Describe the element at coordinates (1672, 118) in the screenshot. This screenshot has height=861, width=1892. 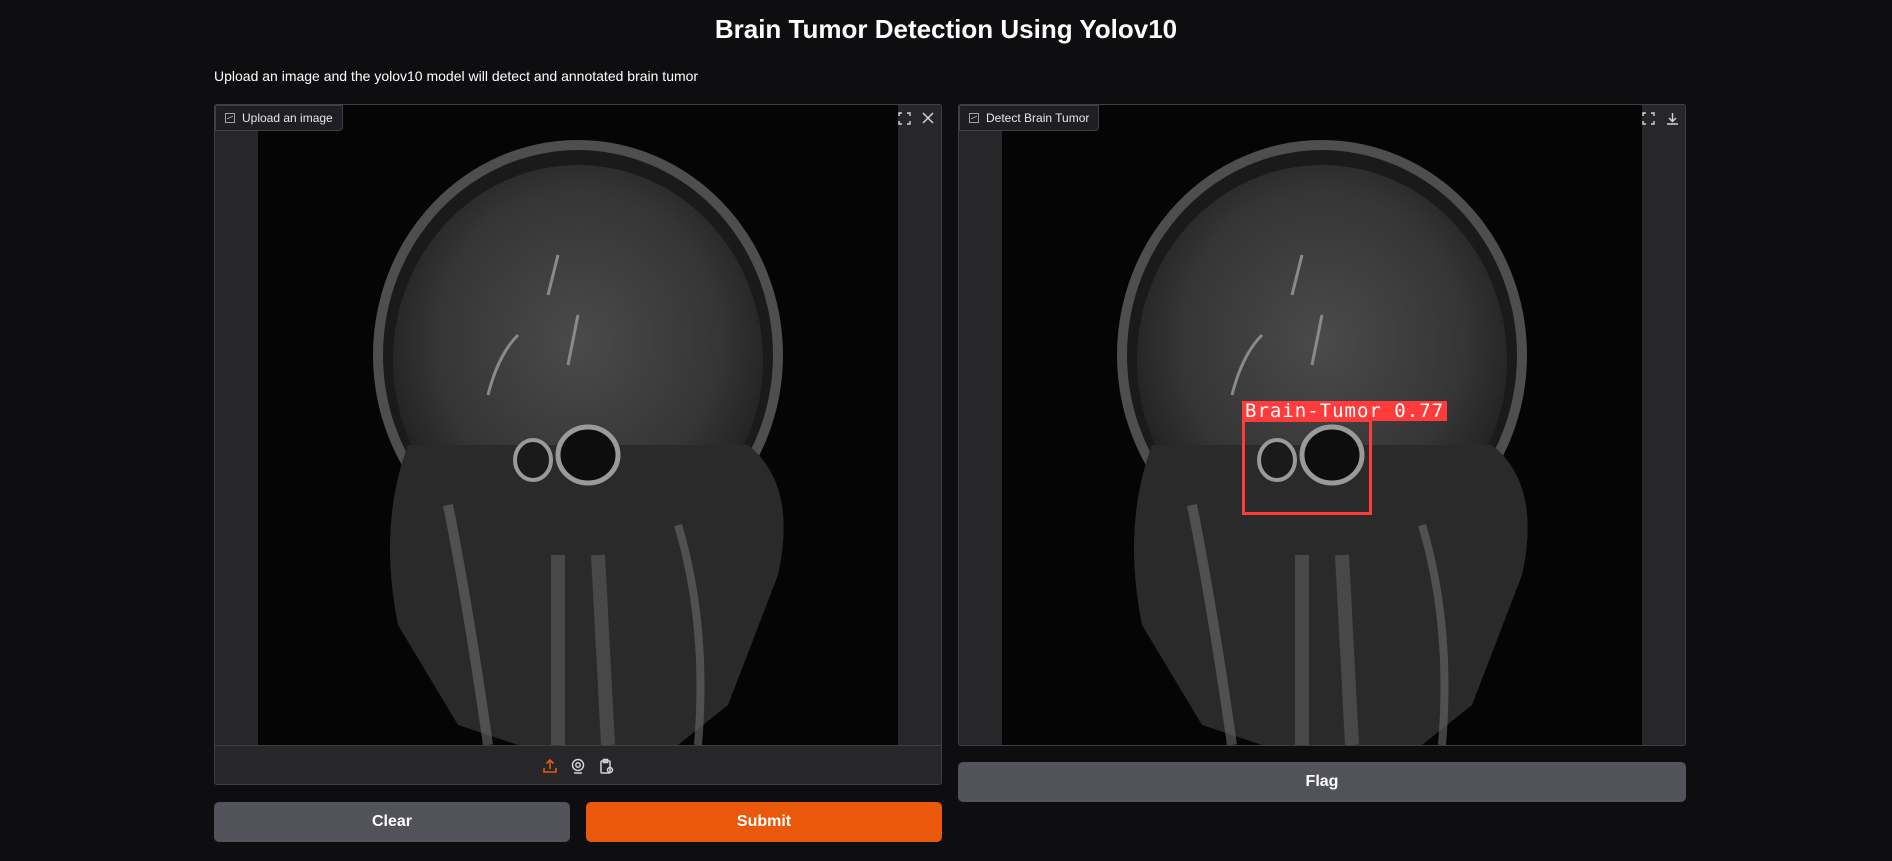
I see `download-icon` at that location.